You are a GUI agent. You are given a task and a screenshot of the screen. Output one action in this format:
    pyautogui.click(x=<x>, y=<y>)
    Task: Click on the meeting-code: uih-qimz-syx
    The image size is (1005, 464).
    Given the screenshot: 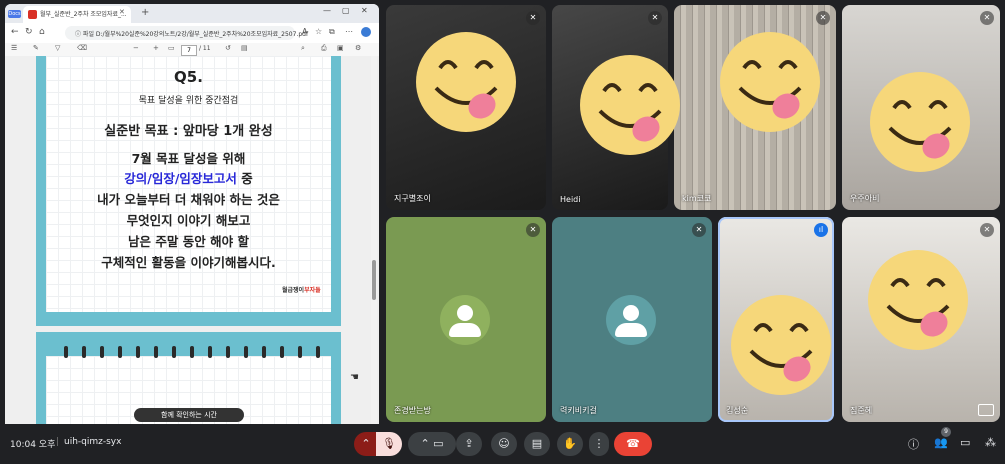 What is the action you would take?
    pyautogui.click(x=93, y=442)
    